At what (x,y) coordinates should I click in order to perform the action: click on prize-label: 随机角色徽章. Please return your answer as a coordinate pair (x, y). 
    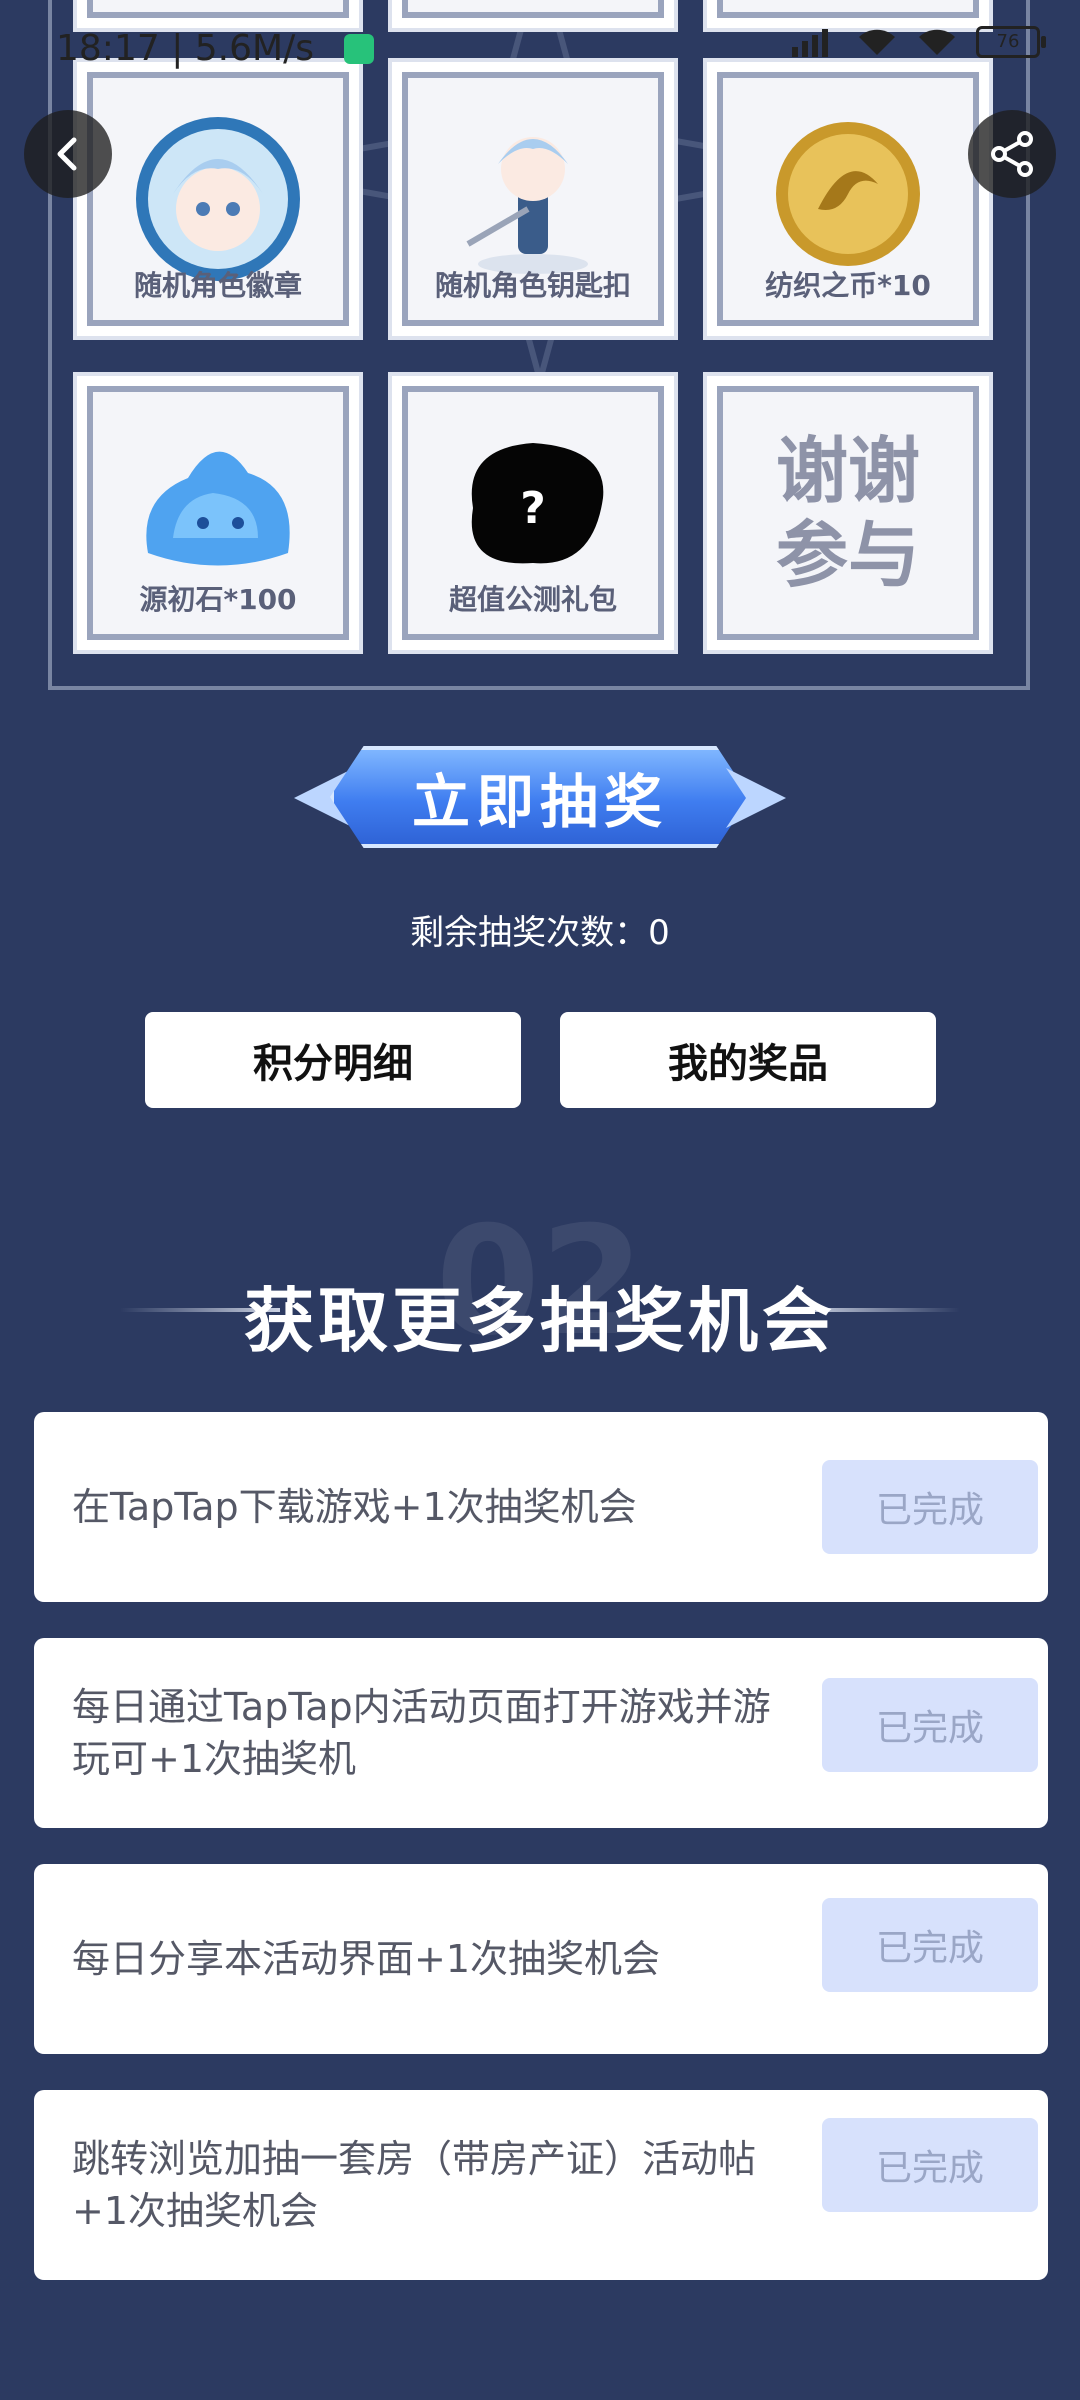
    Looking at the image, I should click on (217, 285).